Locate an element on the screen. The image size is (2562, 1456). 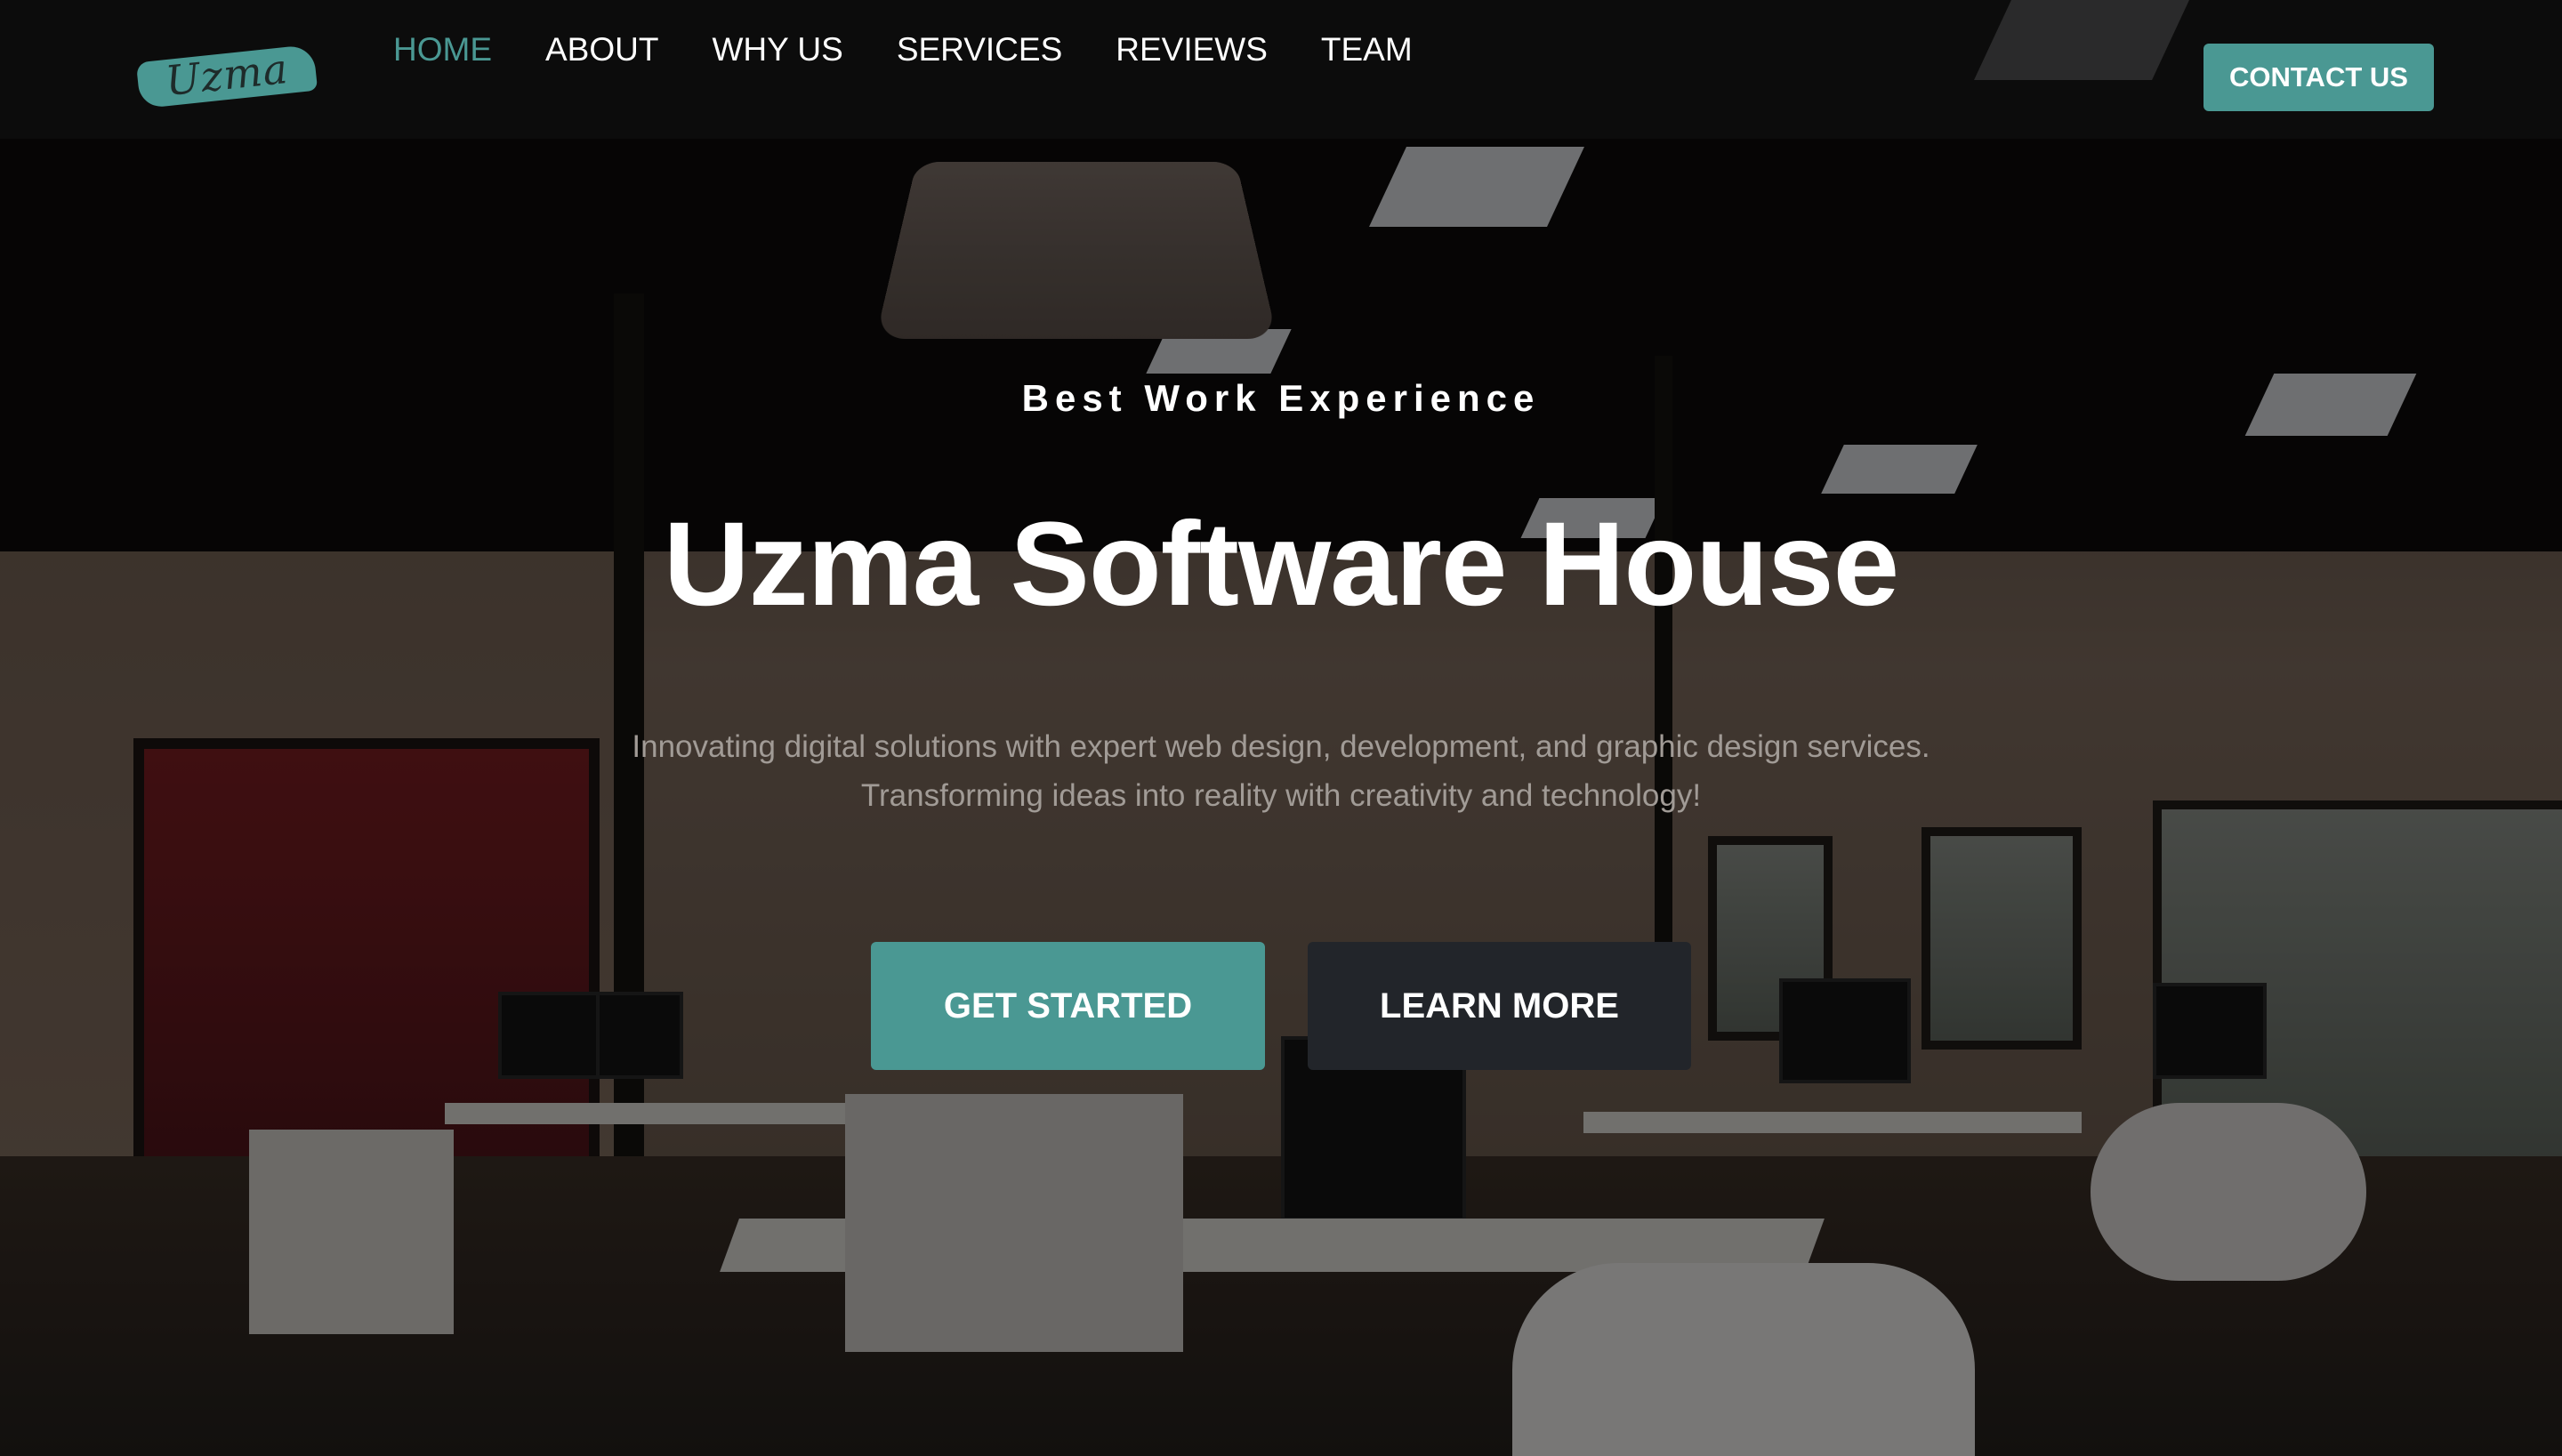
nav-item-home: HOME is located at coordinates (442, 50).